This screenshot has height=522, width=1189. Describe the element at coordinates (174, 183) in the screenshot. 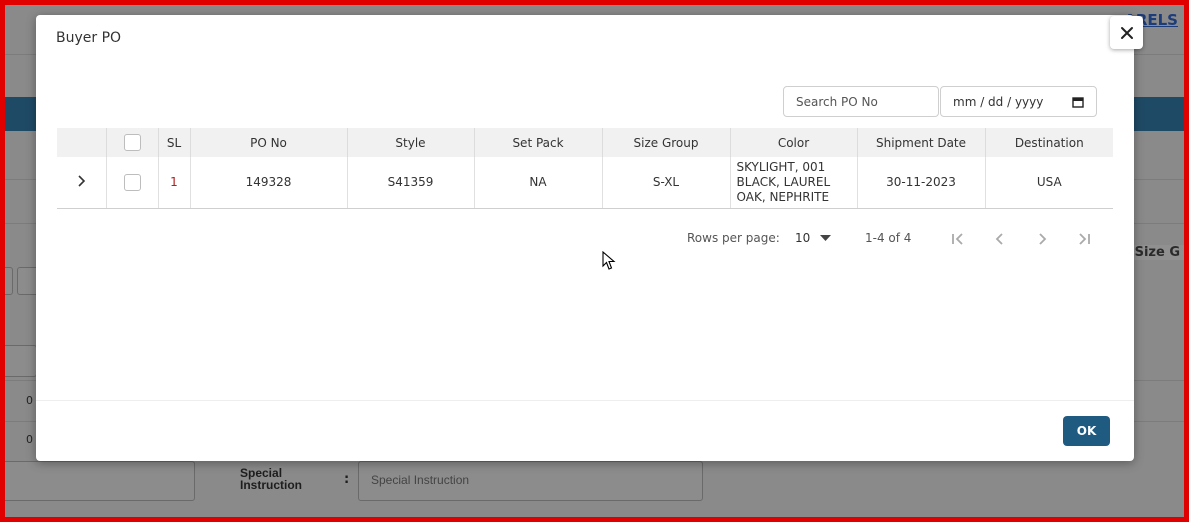

I see `cell-sl: 1` at that location.